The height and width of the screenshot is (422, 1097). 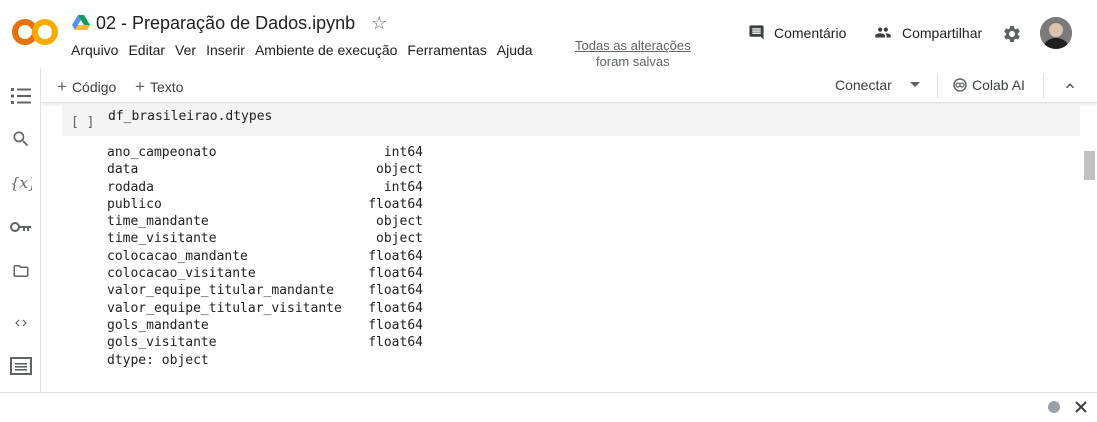 I want to click on output-row: valor_equipe_titular_mandante float64, so click(x=265, y=290).